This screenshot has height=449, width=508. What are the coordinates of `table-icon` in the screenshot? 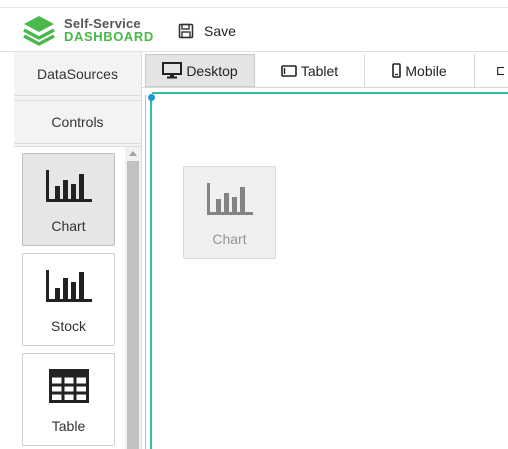 It's located at (68, 386).